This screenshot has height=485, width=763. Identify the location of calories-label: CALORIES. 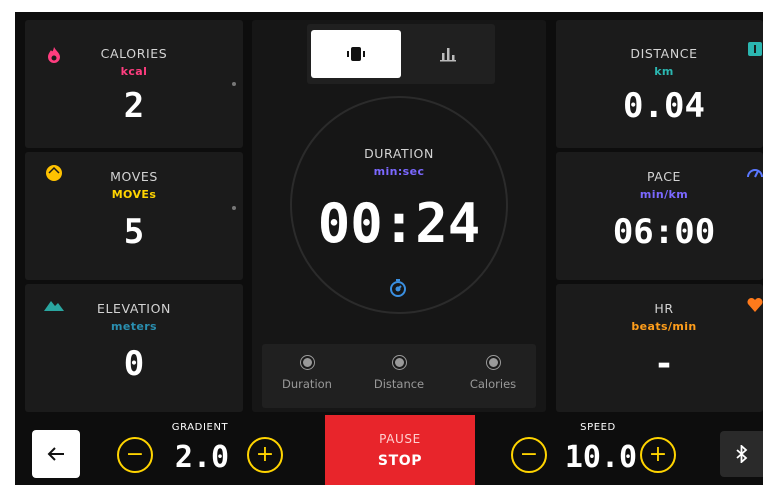
(134, 53).